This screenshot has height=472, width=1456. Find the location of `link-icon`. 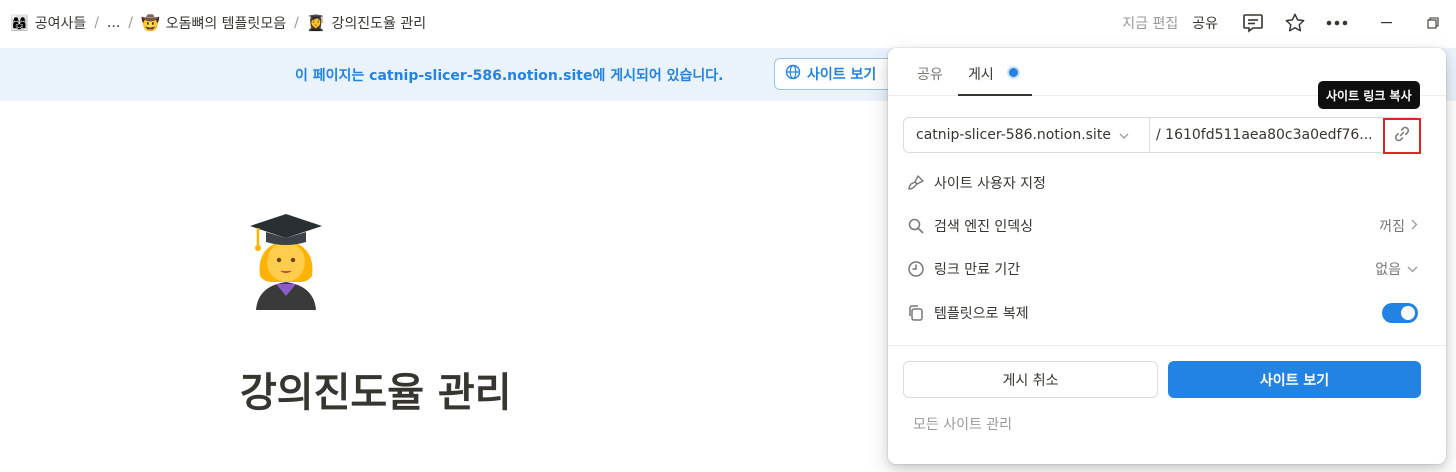

link-icon is located at coordinates (1402, 136).